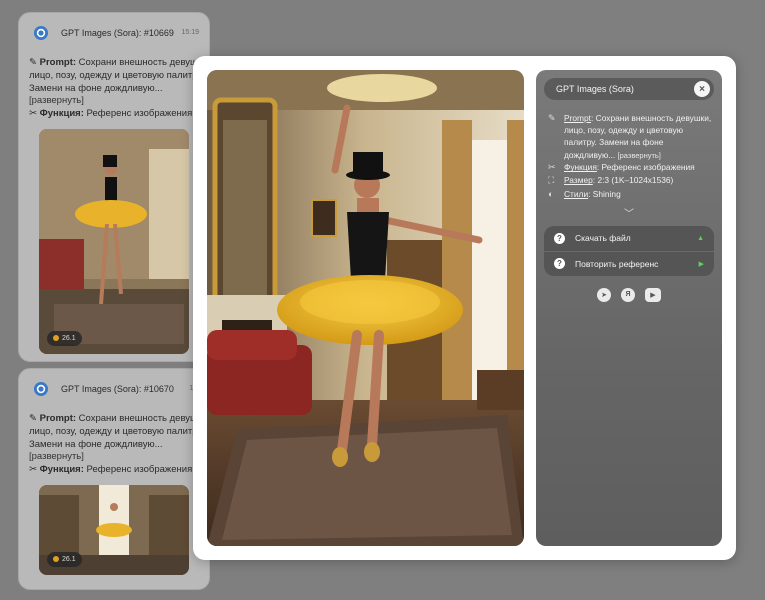 The image size is (765, 600). What do you see at coordinates (604, 193) in the screenshot?
I see `style-value: : Shining` at bounding box center [604, 193].